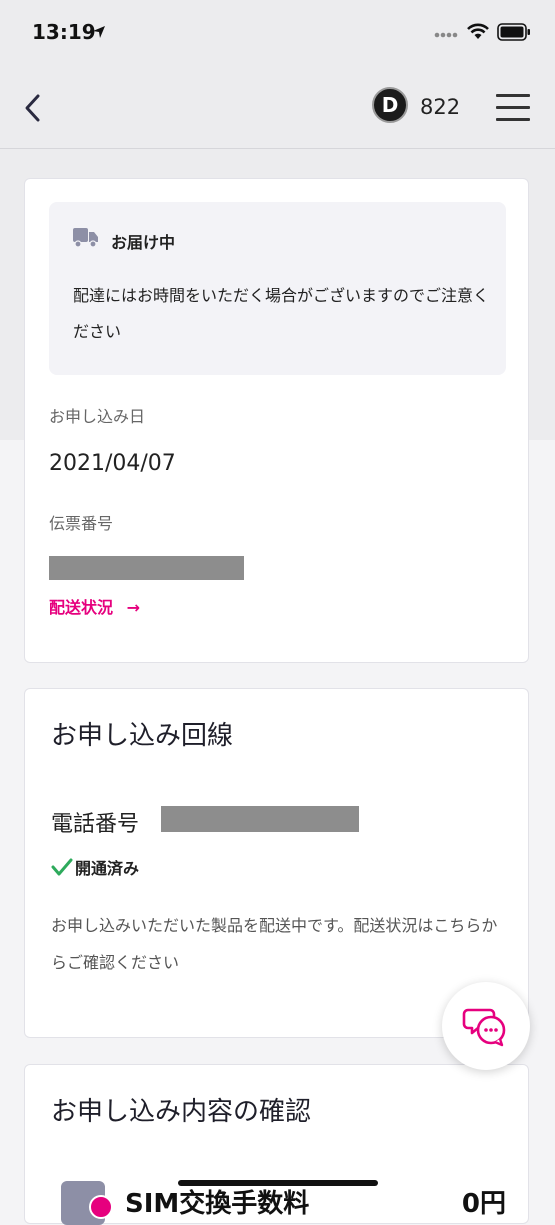 This screenshot has height=1225, width=555. What do you see at coordinates (112, 463) in the screenshot?
I see `apply-date: 2021/04/07` at bounding box center [112, 463].